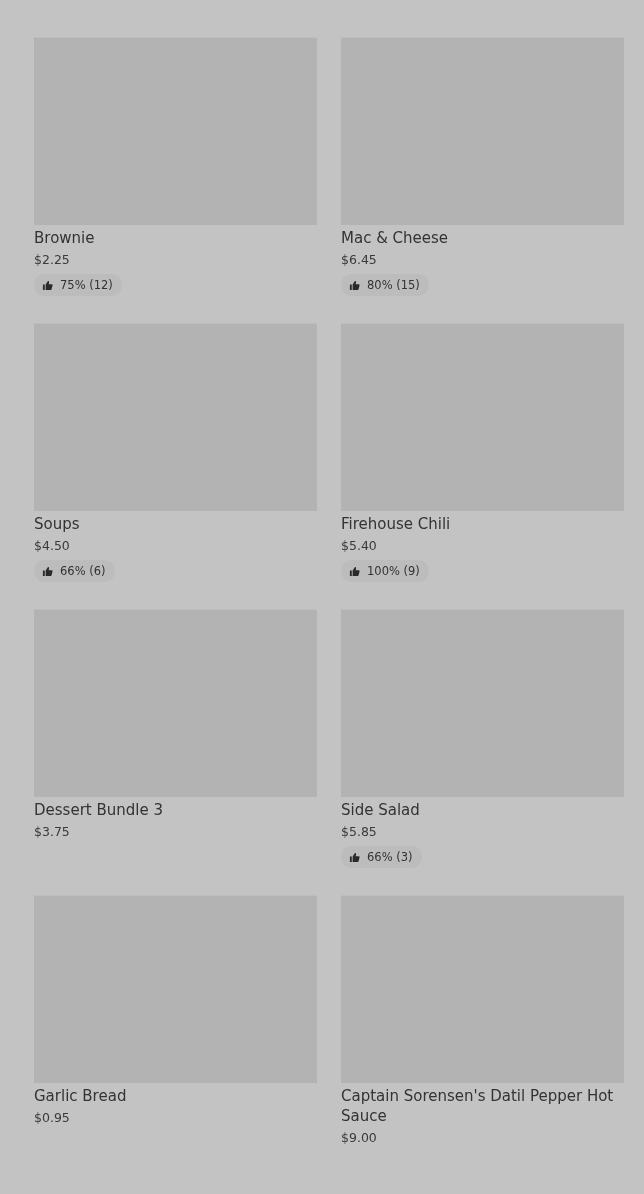 The height and width of the screenshot is (1194, 644). I want to click on menu-item-card: Firehouse Chili $5.40 100% (9), so click(482, 466).